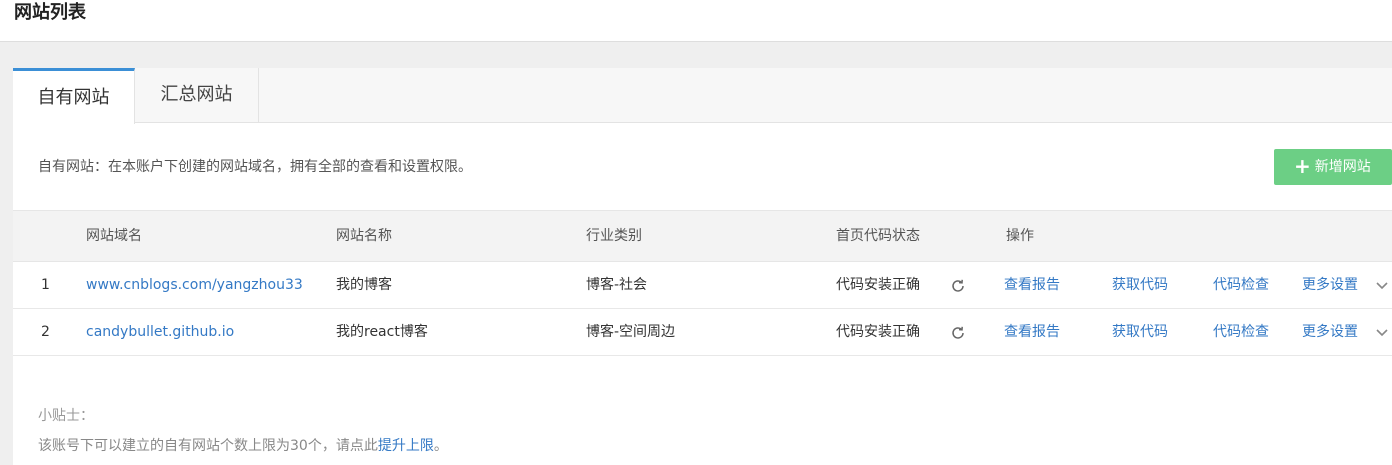  I want to click on site-name: 我的react博客, so click(382, 332).